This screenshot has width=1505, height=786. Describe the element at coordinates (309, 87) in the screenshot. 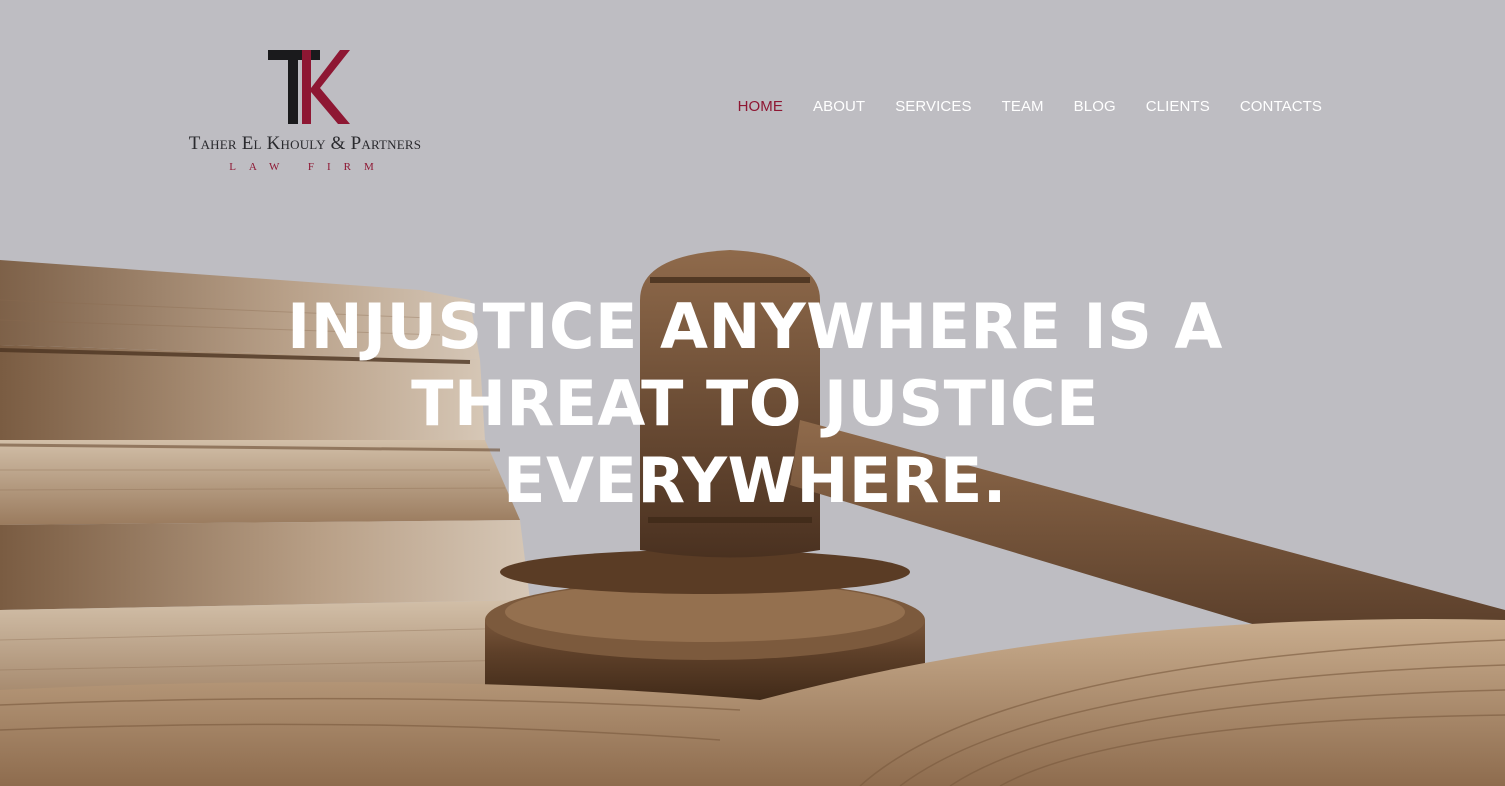

I see `tk-monogram-icon` at that location.